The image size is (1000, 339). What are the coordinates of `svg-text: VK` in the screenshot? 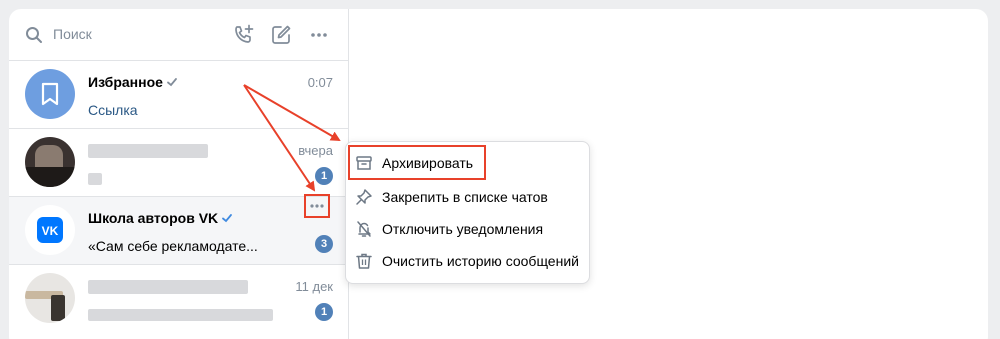 It's located at (50, 231).